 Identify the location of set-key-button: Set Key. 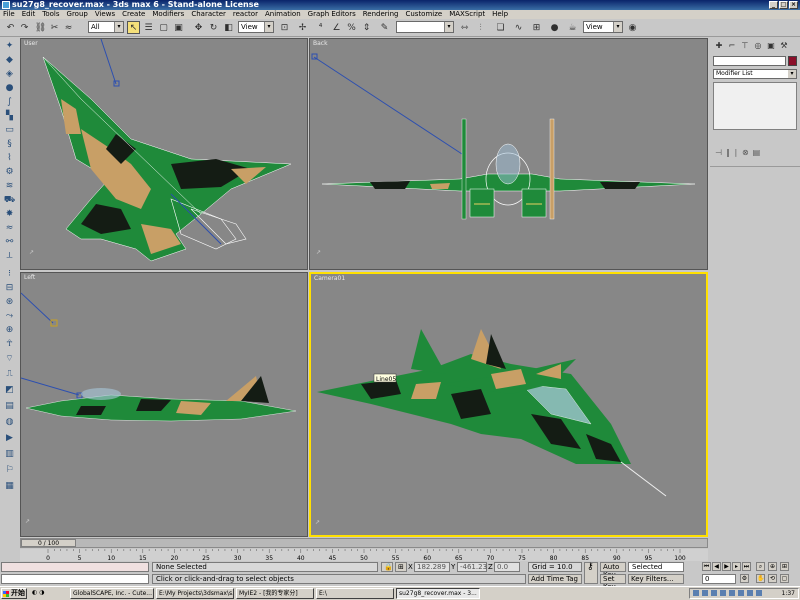
(613, 582).